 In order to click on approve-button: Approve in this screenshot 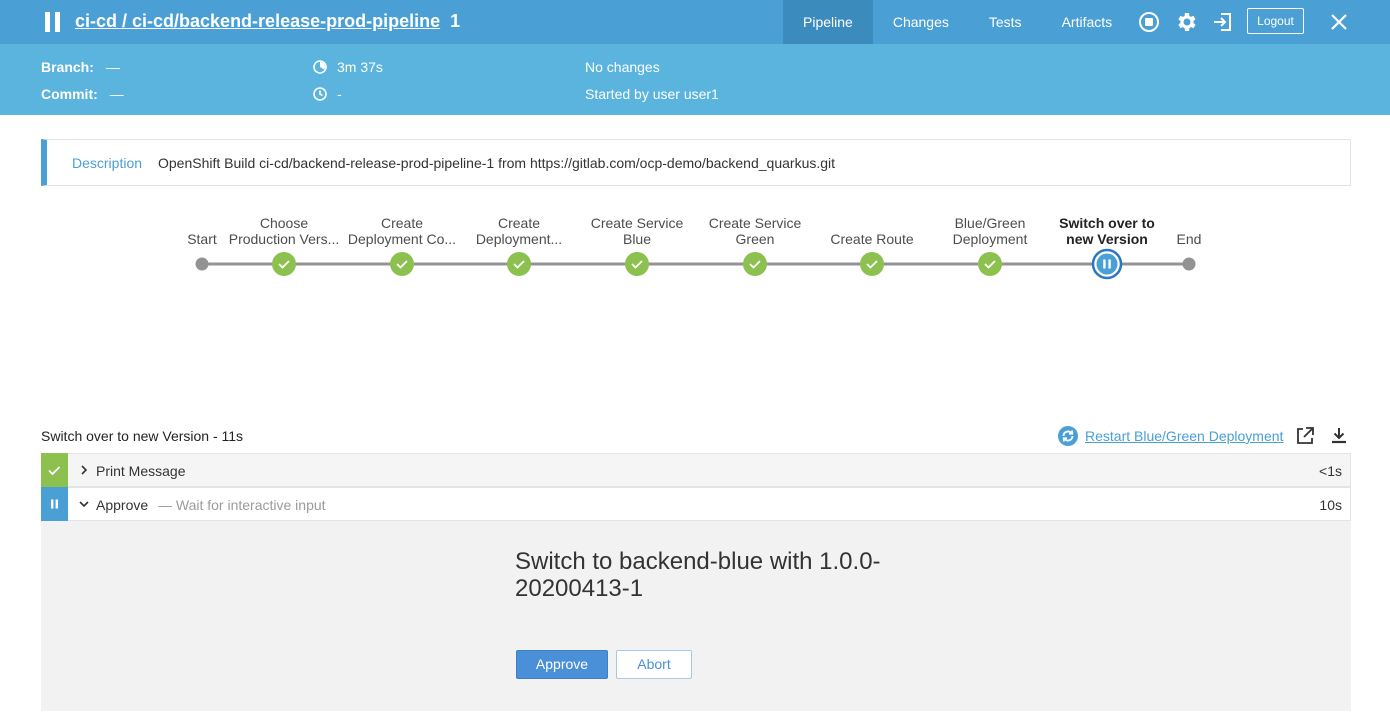, I will do `click(562, 664)`.